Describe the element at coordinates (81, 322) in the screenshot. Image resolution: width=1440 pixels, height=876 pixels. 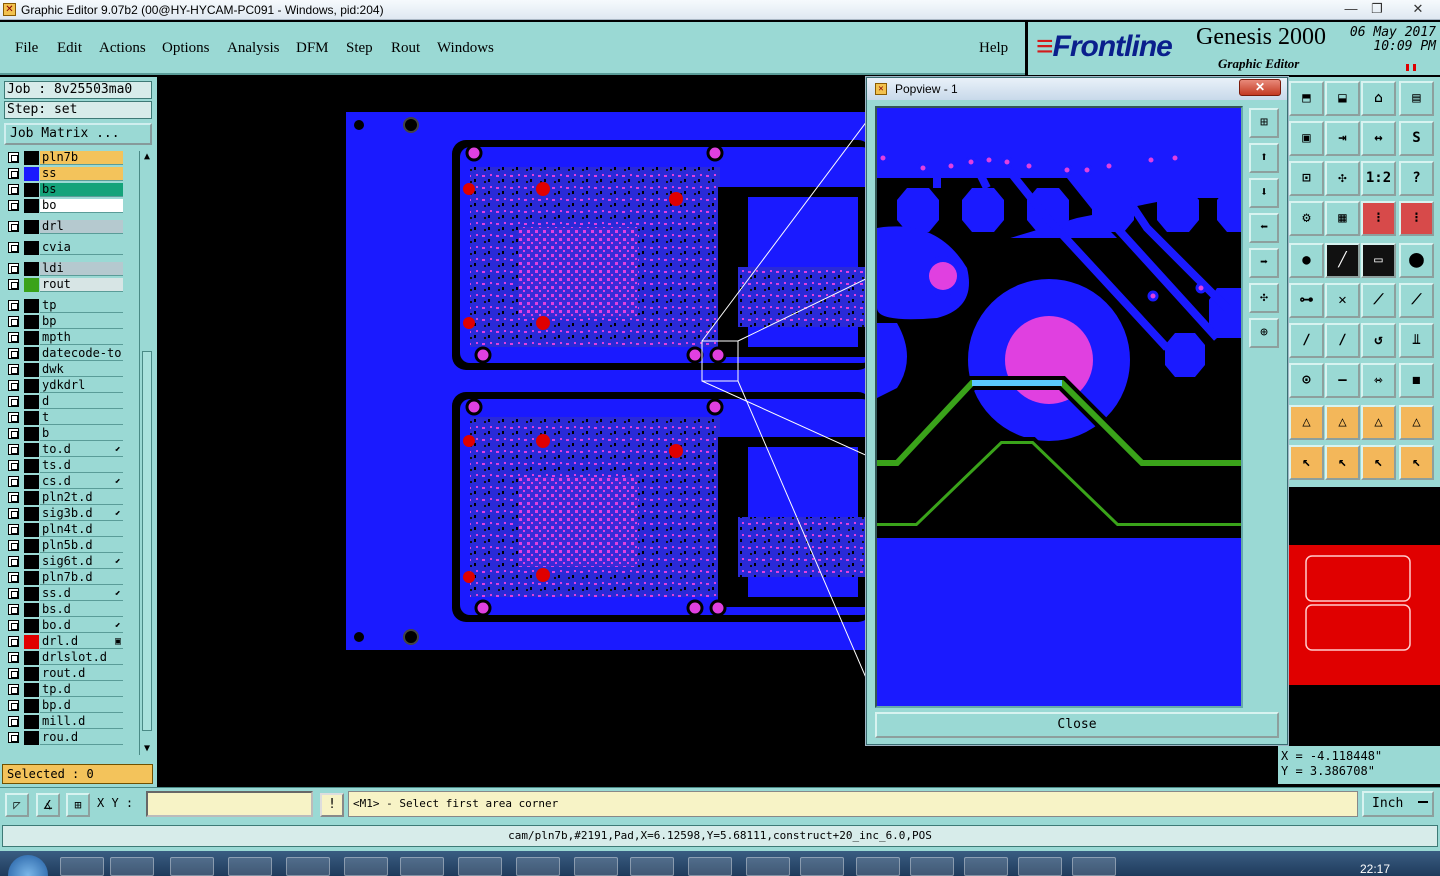
I see `layer-name: bp` at that location.